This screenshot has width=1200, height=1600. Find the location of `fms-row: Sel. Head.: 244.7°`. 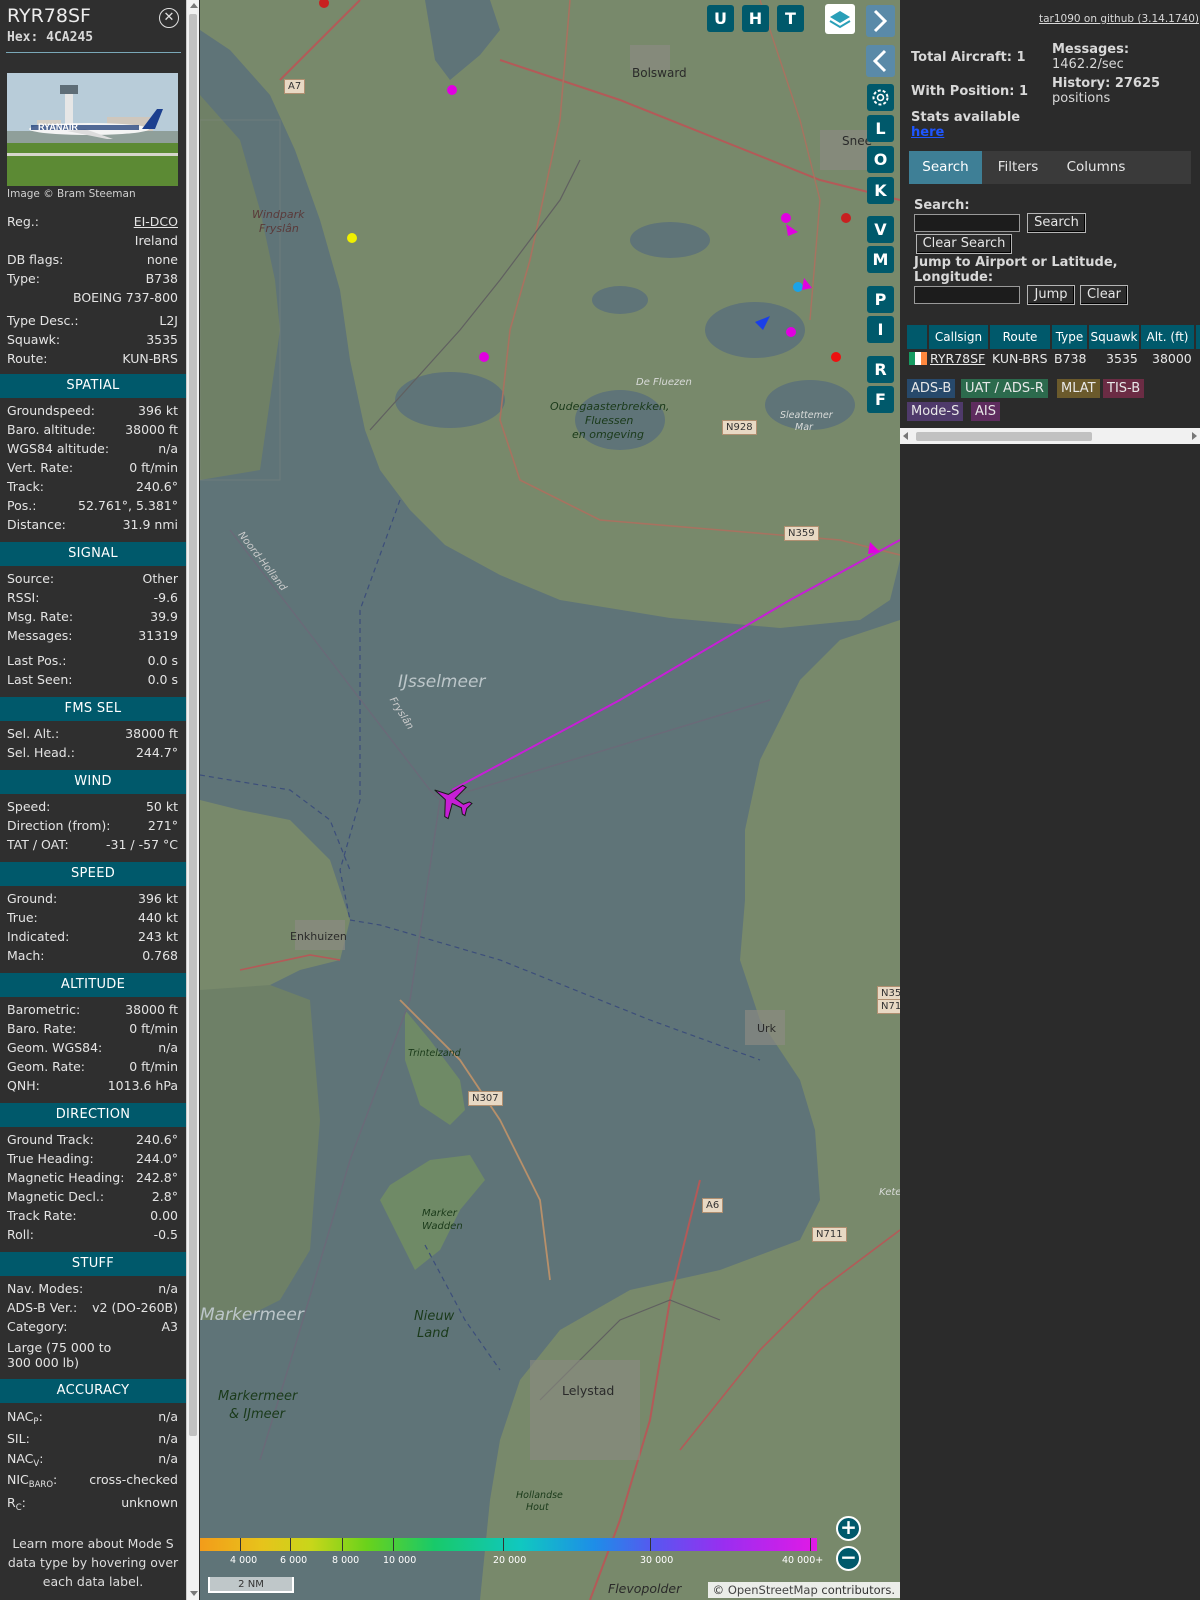

fms-row: Sel. Head.: 244.7° is located at coordinates (92, 753).